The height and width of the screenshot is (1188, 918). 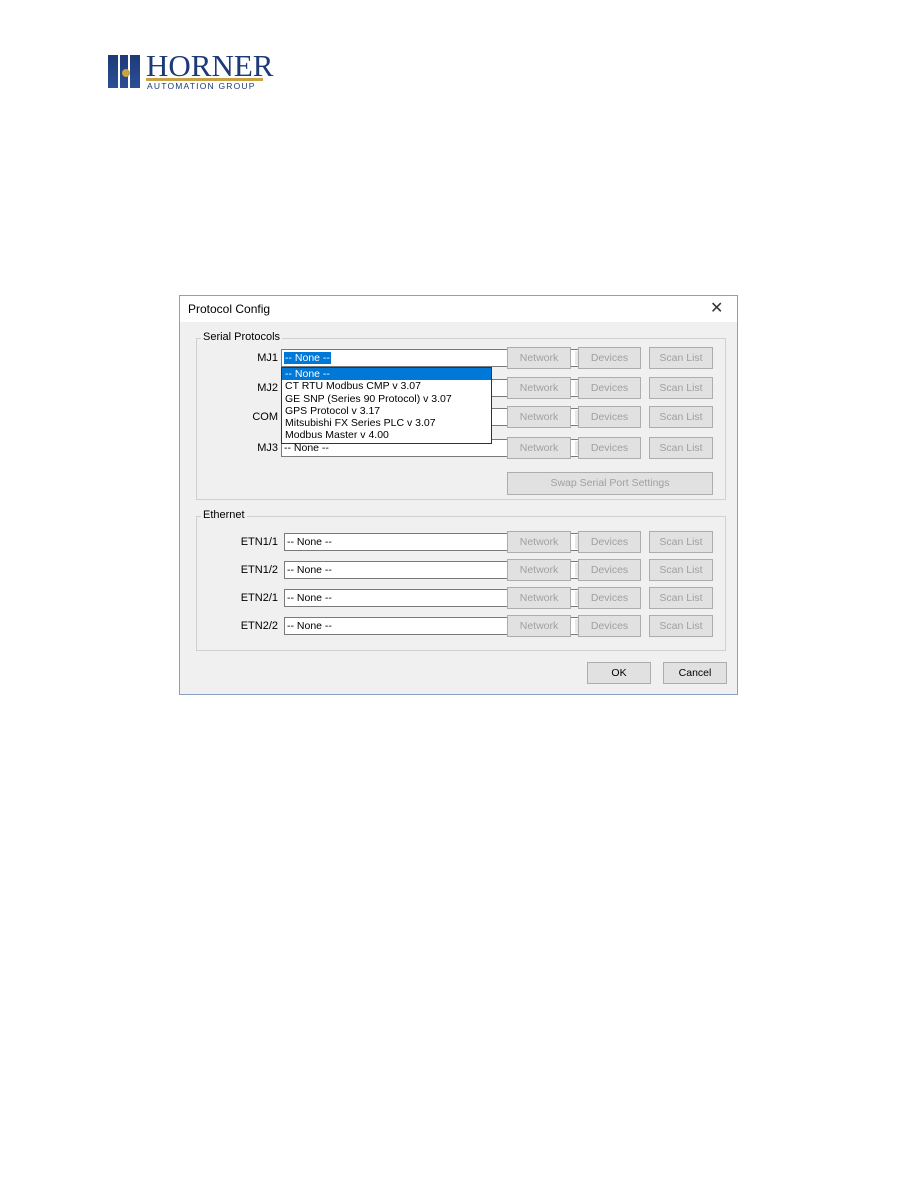 I want to click on serial-protocols-label: Serial Protocols, so click(x=242, y=337).